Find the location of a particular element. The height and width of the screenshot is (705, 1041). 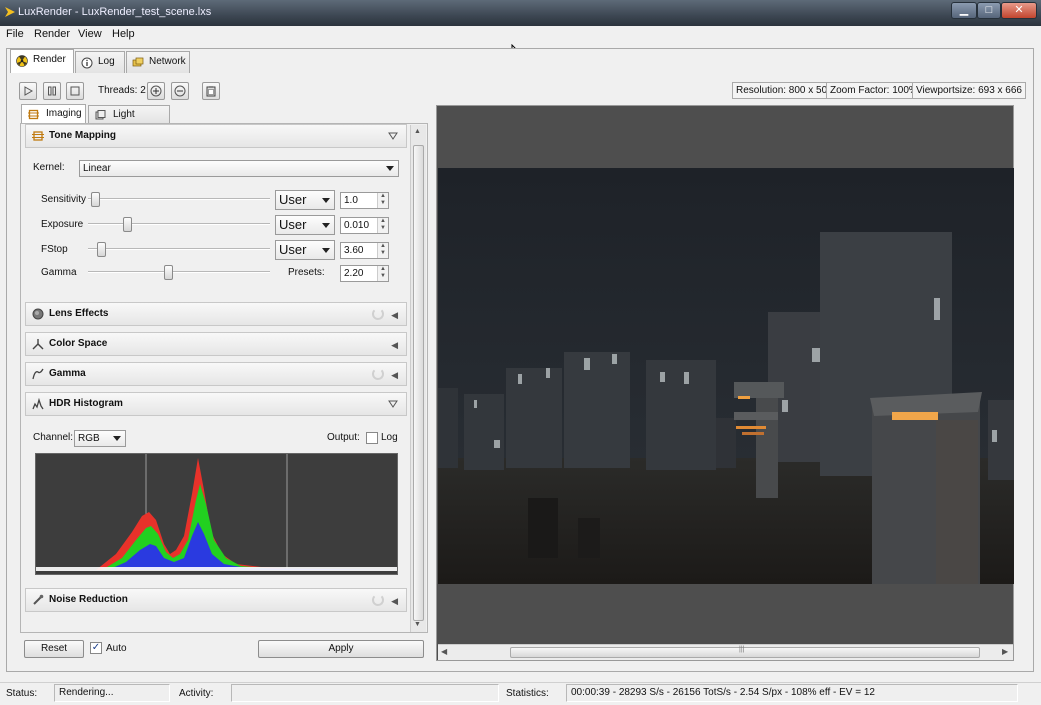

apply-button: Apply is located at coordinates (341, 649).